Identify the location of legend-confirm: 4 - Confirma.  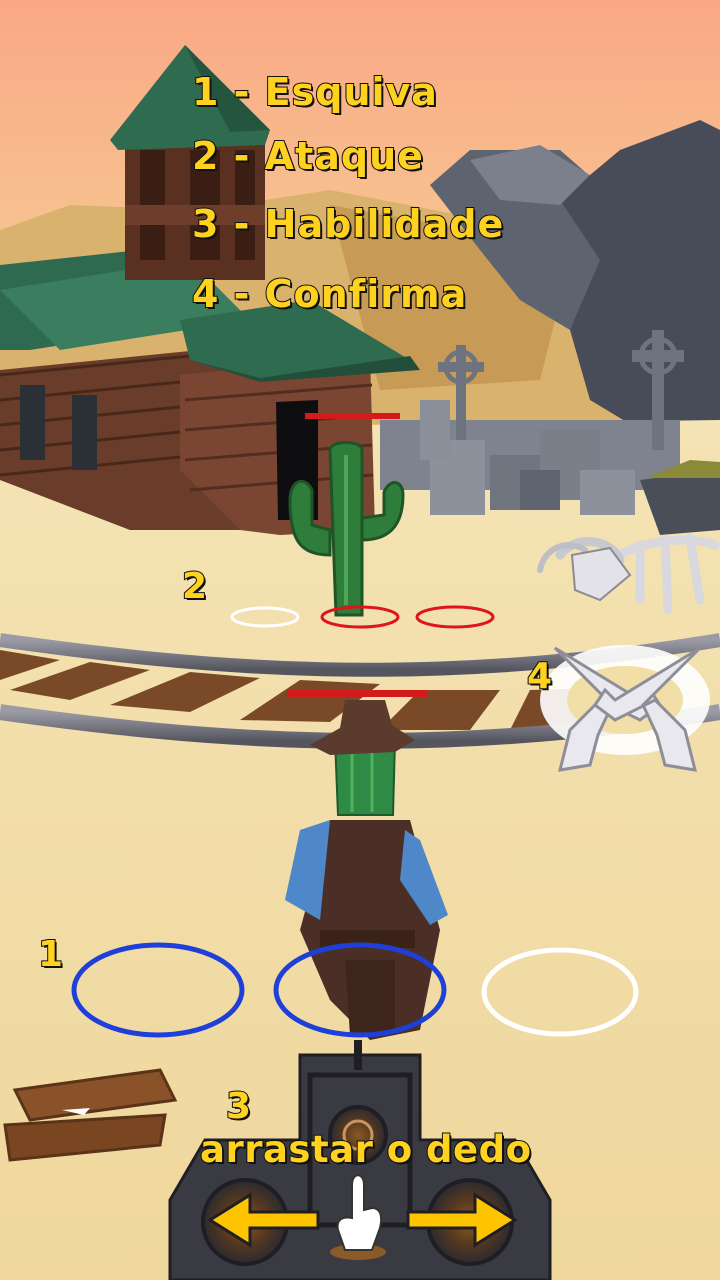
(329, 294).